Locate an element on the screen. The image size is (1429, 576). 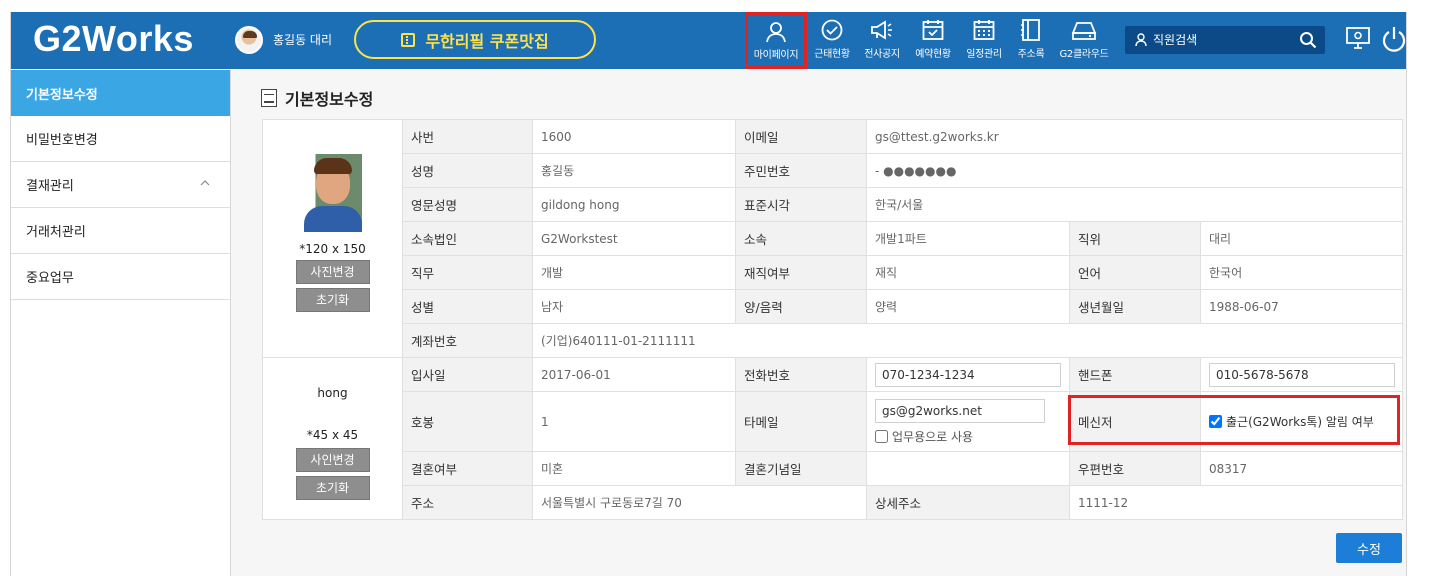
label-name: 성명 is located at coordinates (467, 170).